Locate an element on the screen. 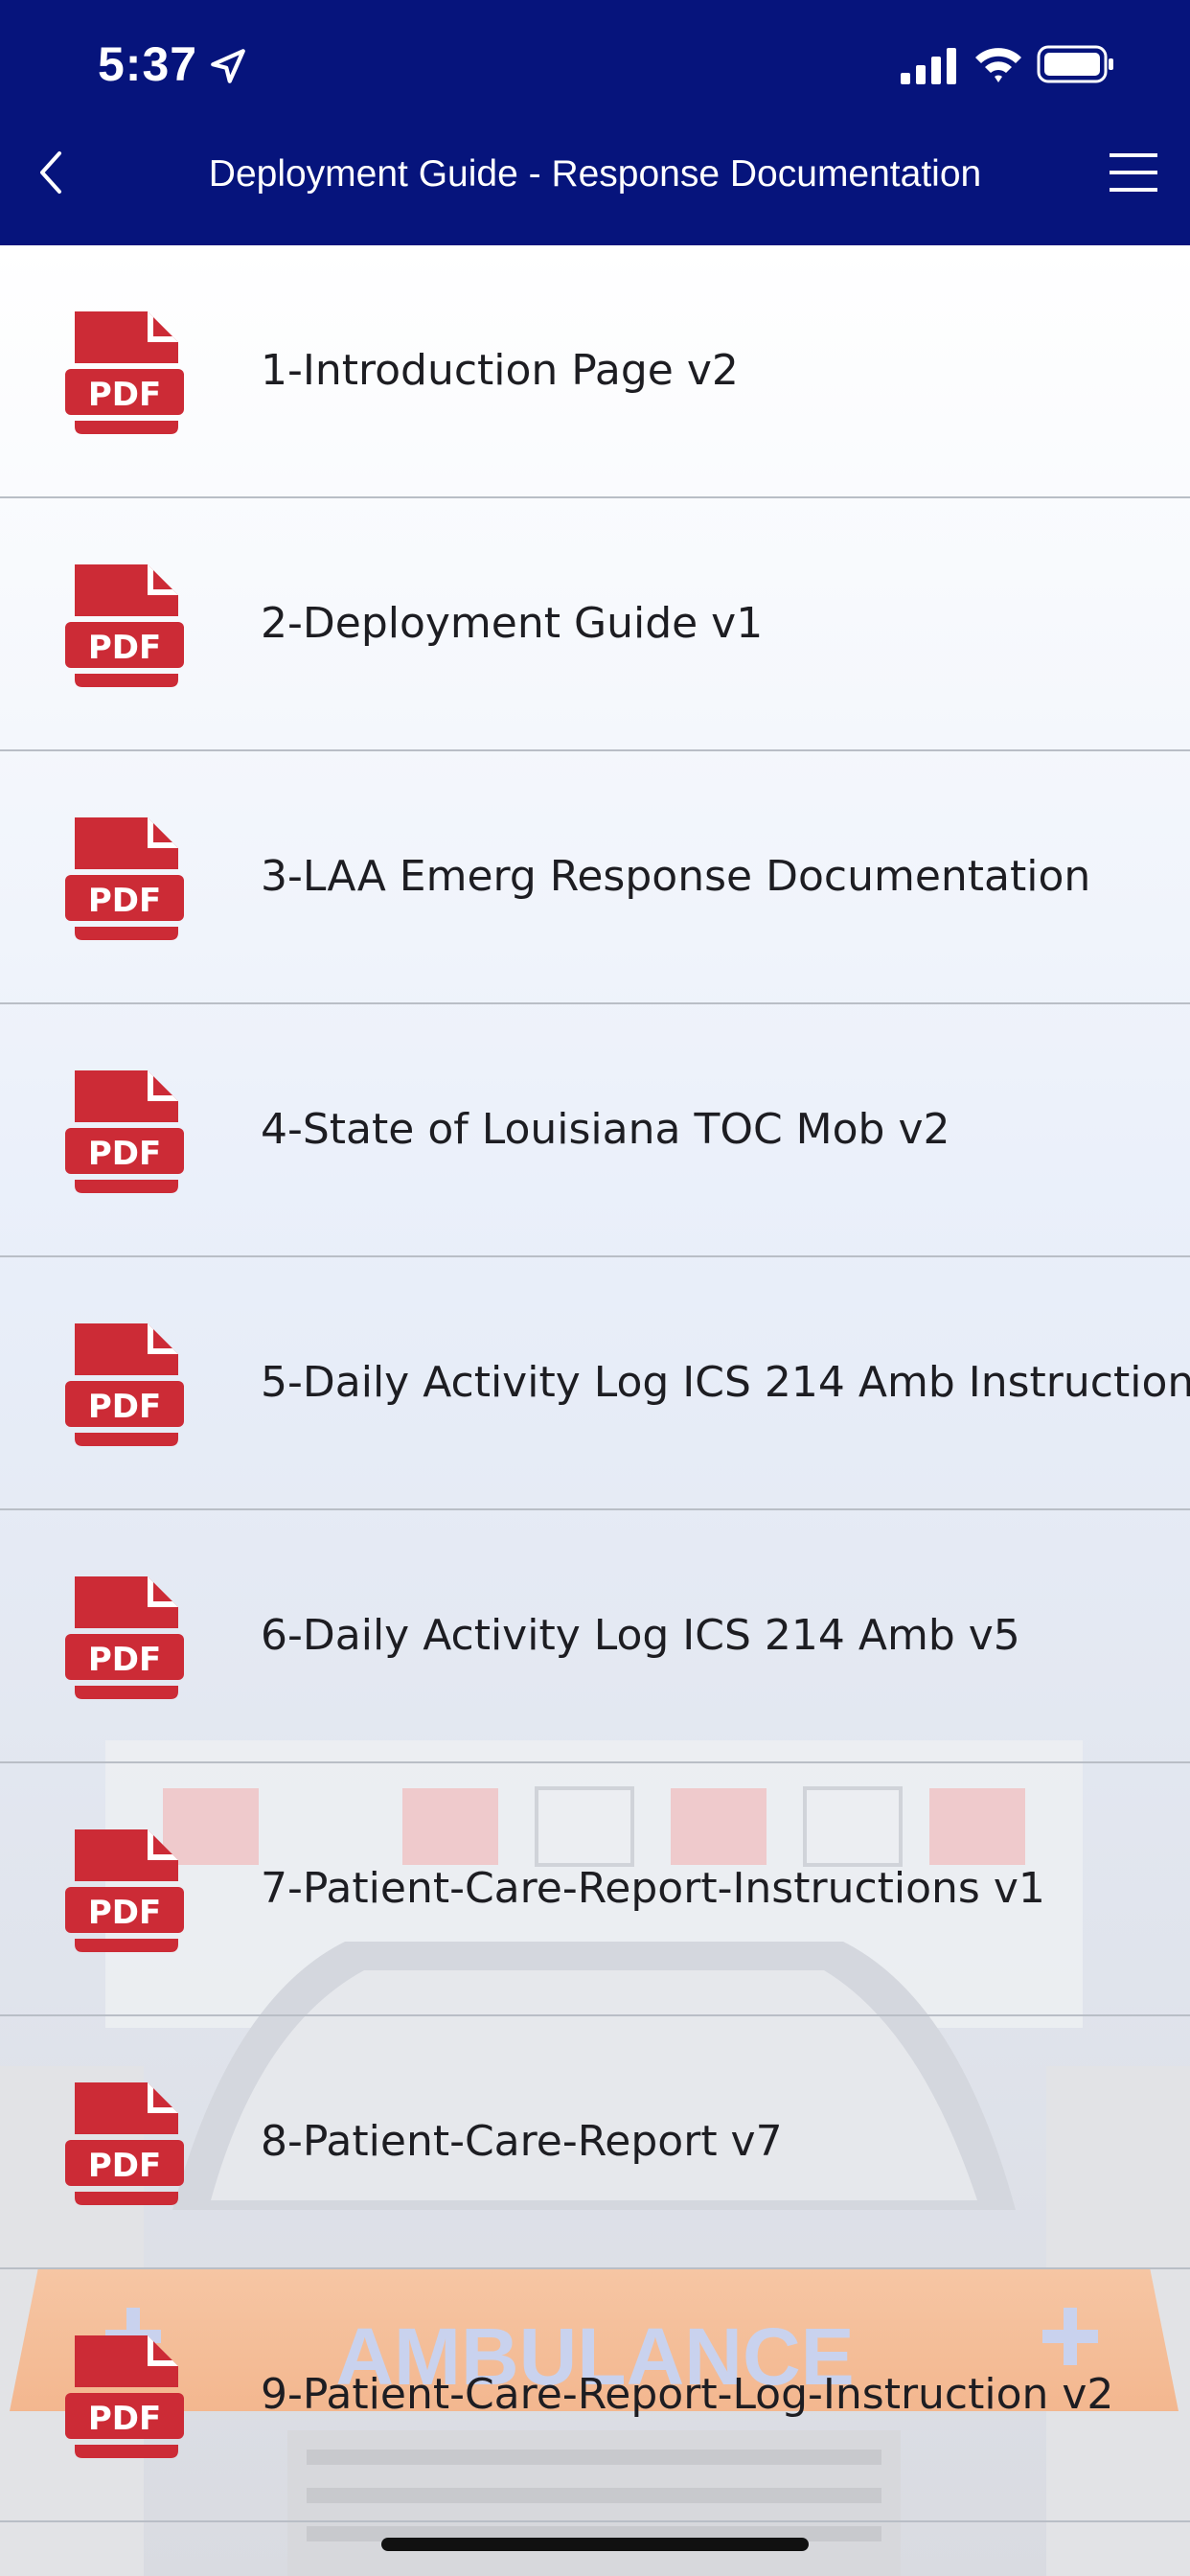  document-title: 1-Introduction Page v2 is located at coordinates (500, 370).